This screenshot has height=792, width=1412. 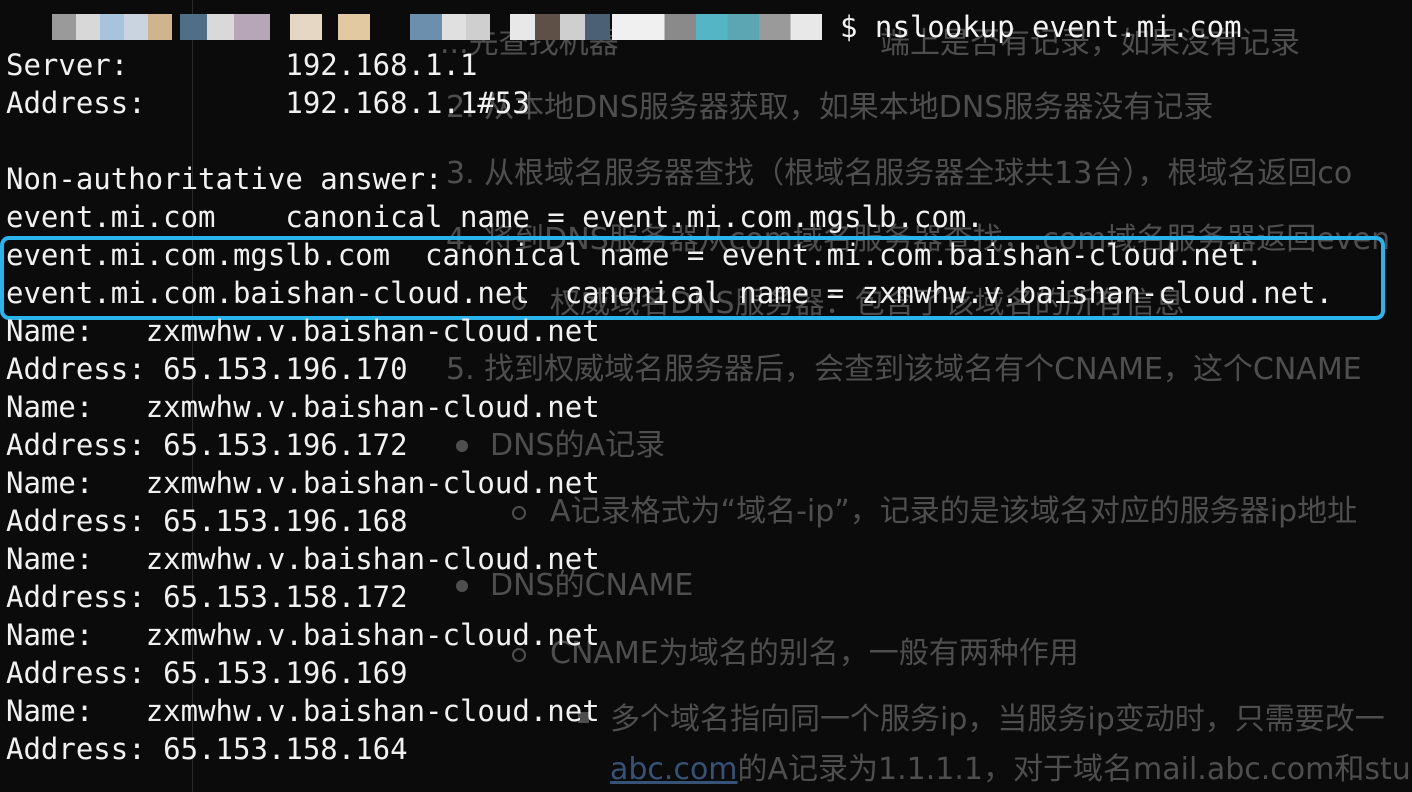 What do you see at coordinates (1041, 27) in the screenshot?
I see `command-text: $ nslookup event.mi.com` at bounding box center [1041, 27].